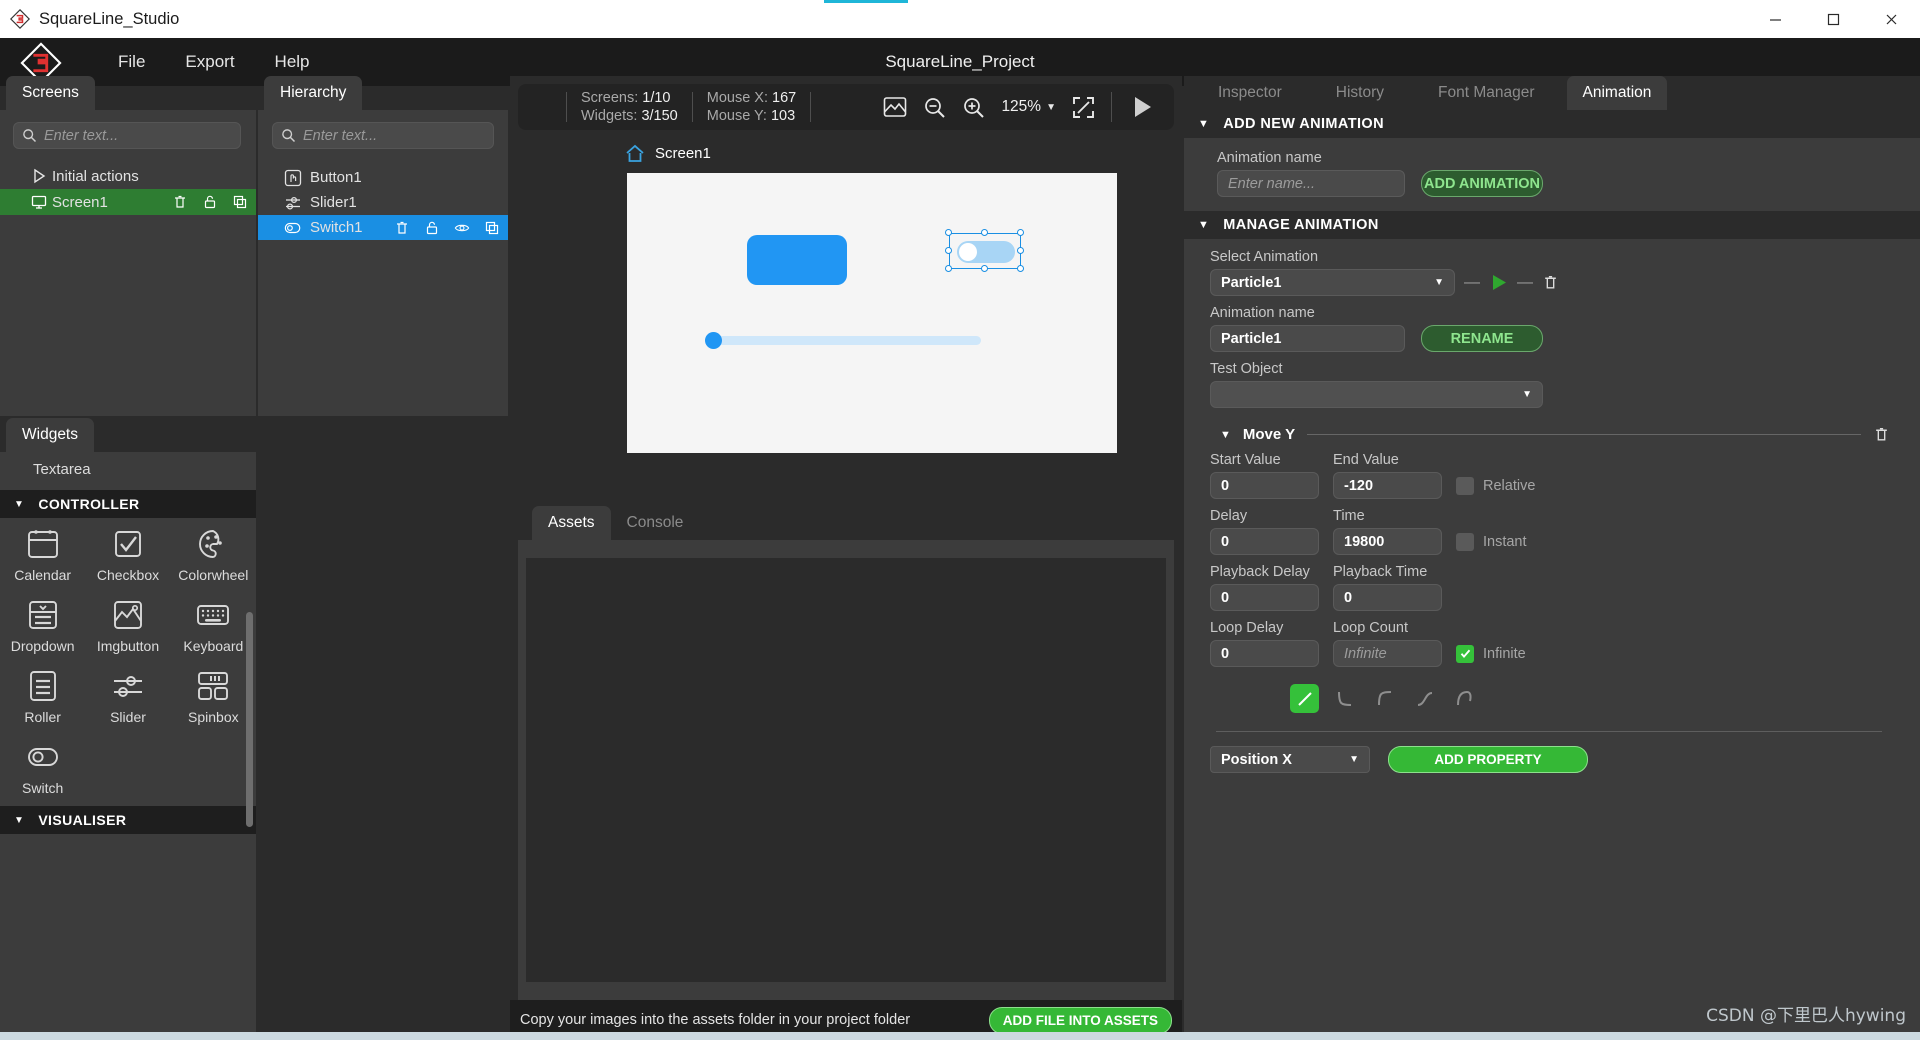 The image size is (1920, 1040). I want to click on easing-ease-out-button, so click(1384, 698).